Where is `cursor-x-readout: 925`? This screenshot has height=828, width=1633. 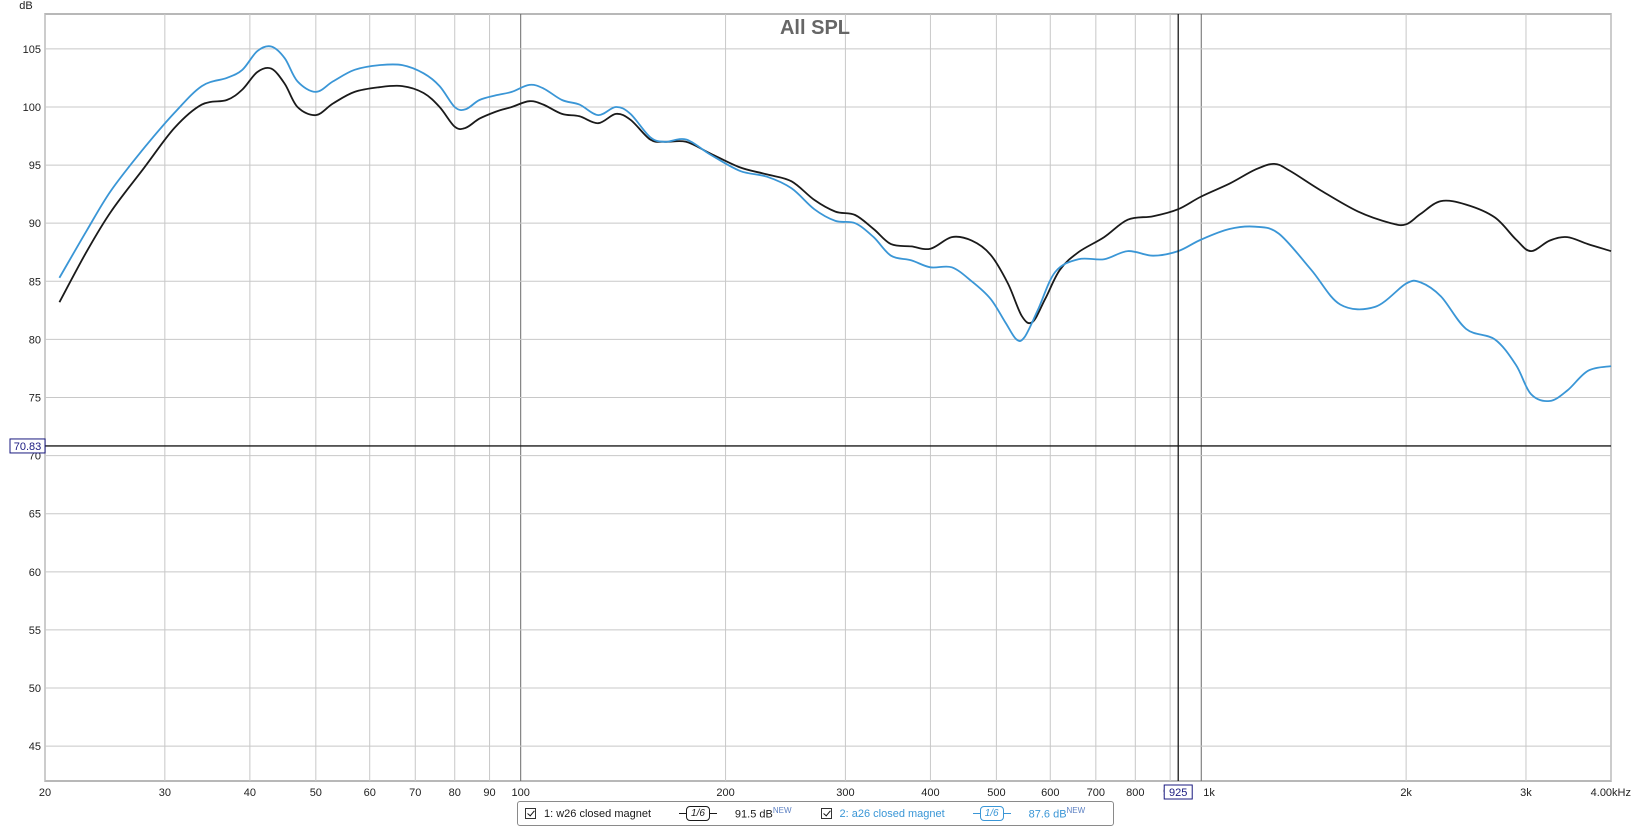 cursor-x-readout: 925 is located at coordinates (1178, 793).